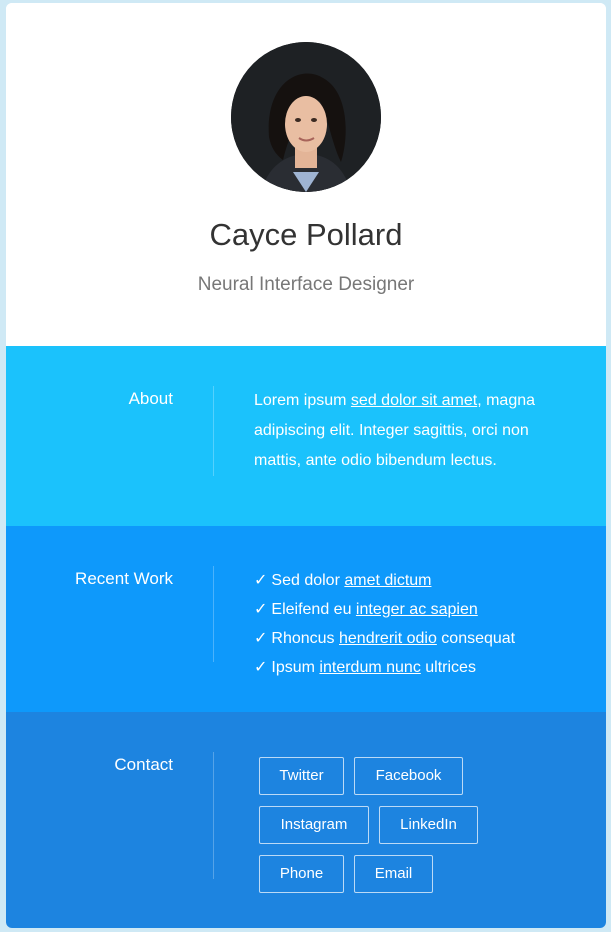  Describe the element at coordinates (301, 874) in the screenshot. I see `phone-button: Phone` at that location.